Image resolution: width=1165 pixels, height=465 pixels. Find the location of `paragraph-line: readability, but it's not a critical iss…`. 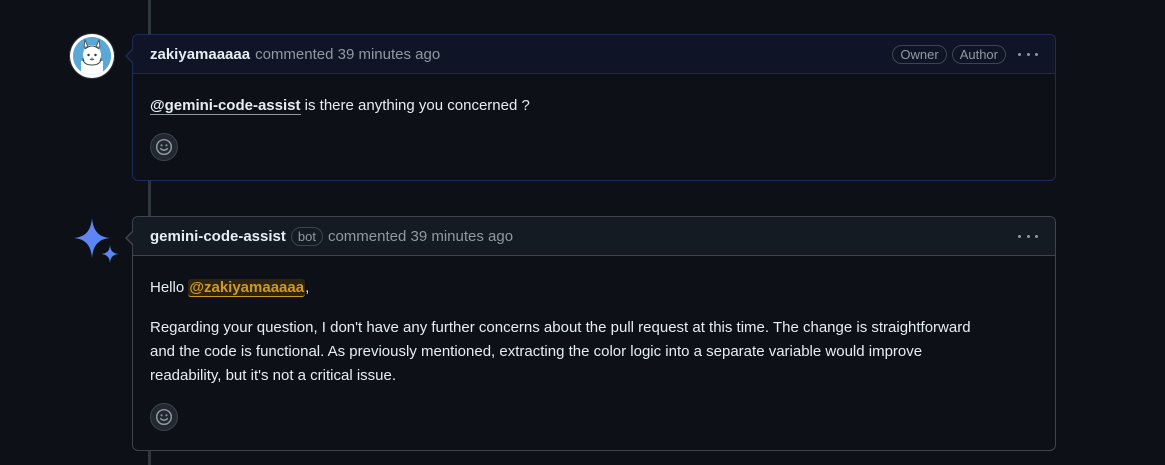

paragraph-line: readability, but it's not a critical iss… is located at coordinates (273, 375).